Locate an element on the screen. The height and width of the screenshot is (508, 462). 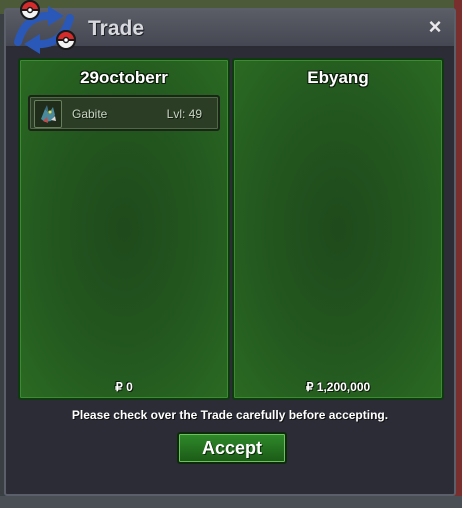
trade-item-row: Gabite Lvl: 49 is located at coordinates (124, 113).